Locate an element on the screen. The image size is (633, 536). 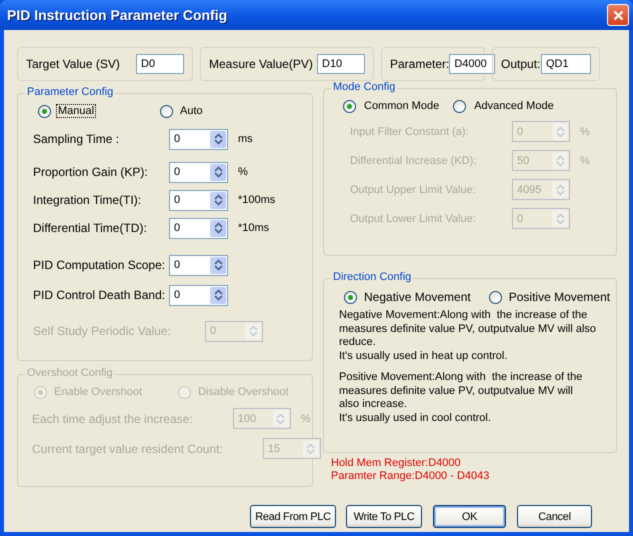
window-title: PID Instruction Parameter Config is located at coordinates (117, 15).